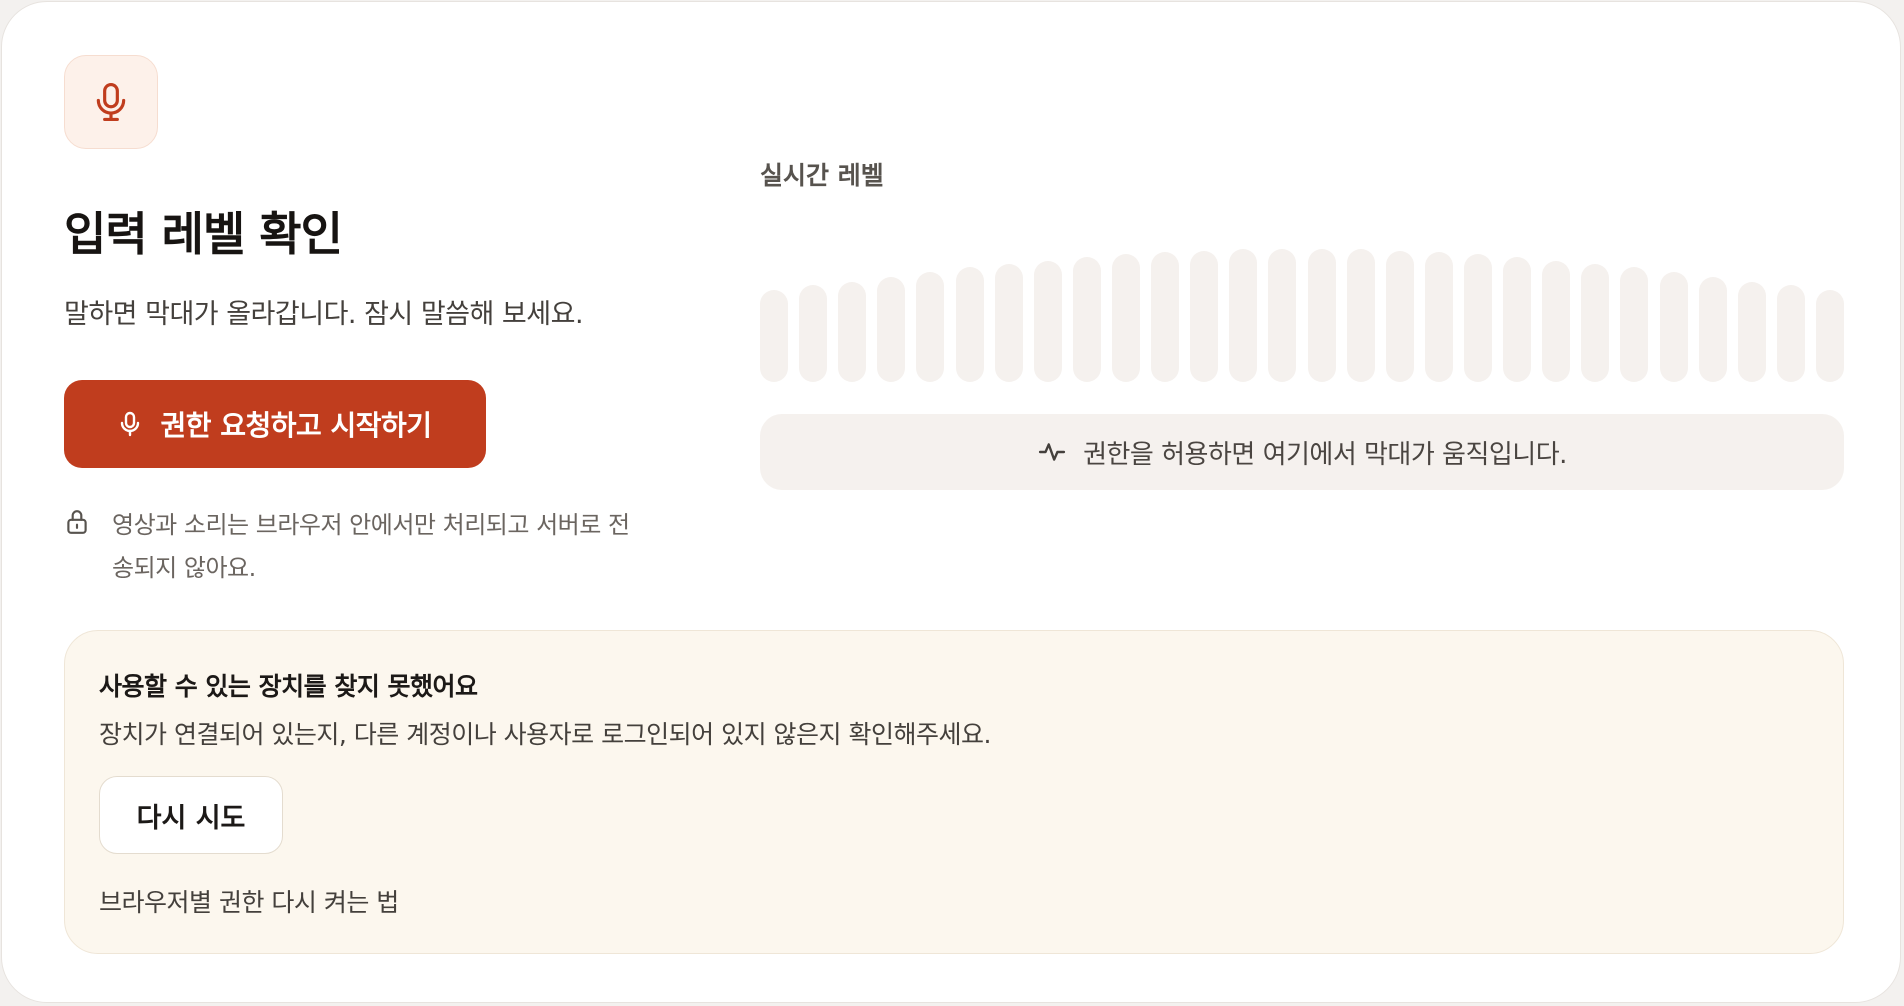 This screenshot has width=1904, height=1006. Describe the element at coordinates (822, 175) in the screenshot. I see `level-label: 실시간 레벨` at that location.